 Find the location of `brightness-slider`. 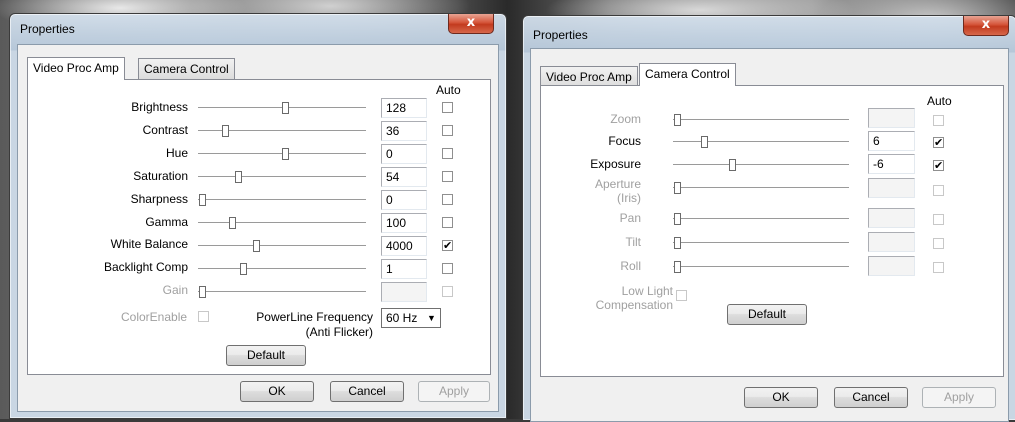

brightness-slider is located at coordinates (282, 108).